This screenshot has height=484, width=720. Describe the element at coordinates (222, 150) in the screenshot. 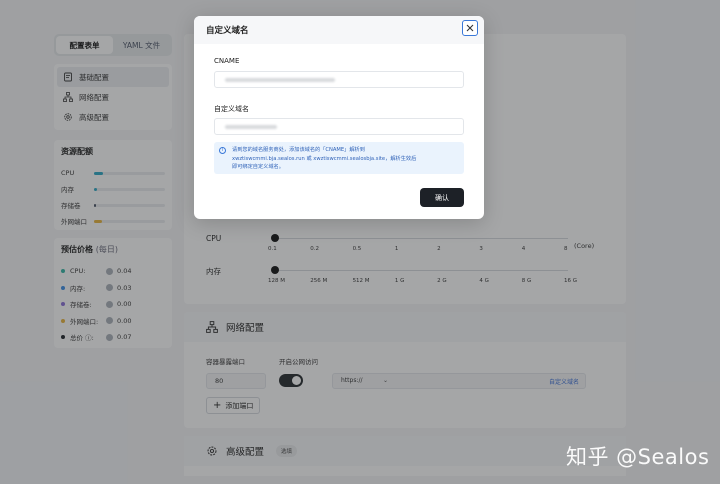

I see `info-icon: i` at that location.